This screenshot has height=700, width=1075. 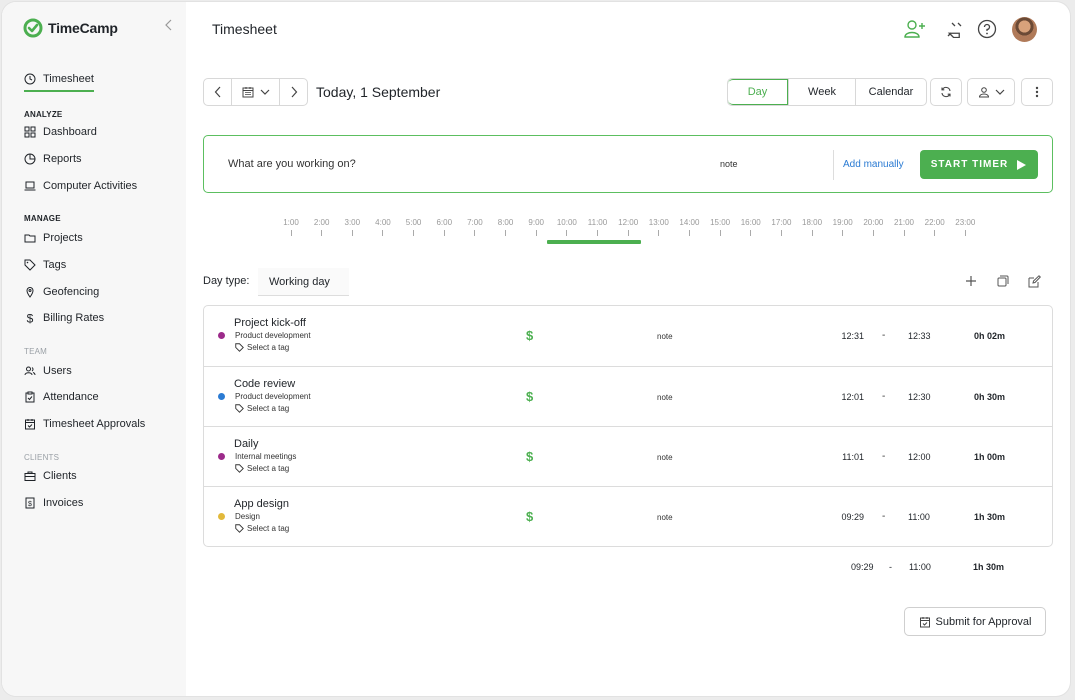 I want to click on sync-button, so click(x=946, y=92).